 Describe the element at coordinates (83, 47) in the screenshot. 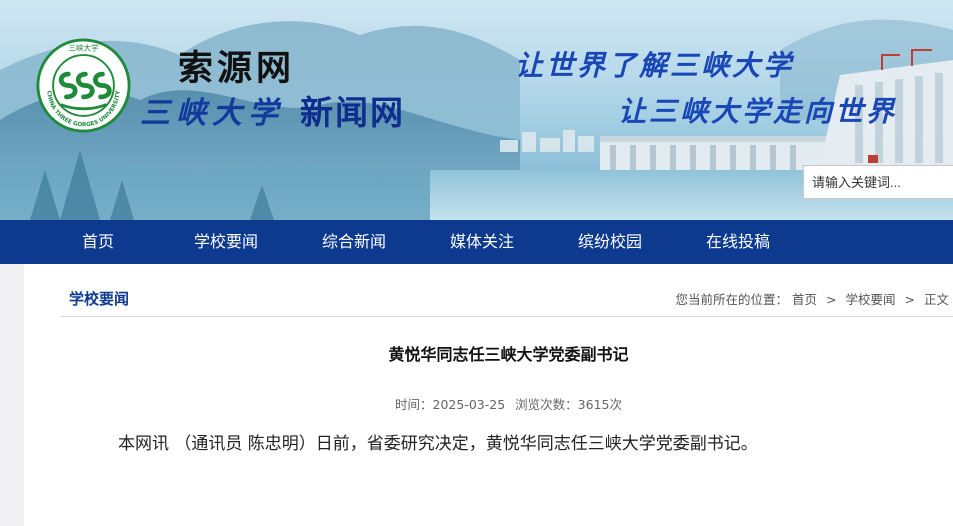

I see `logo-top-text: 三峡大学` at that location.